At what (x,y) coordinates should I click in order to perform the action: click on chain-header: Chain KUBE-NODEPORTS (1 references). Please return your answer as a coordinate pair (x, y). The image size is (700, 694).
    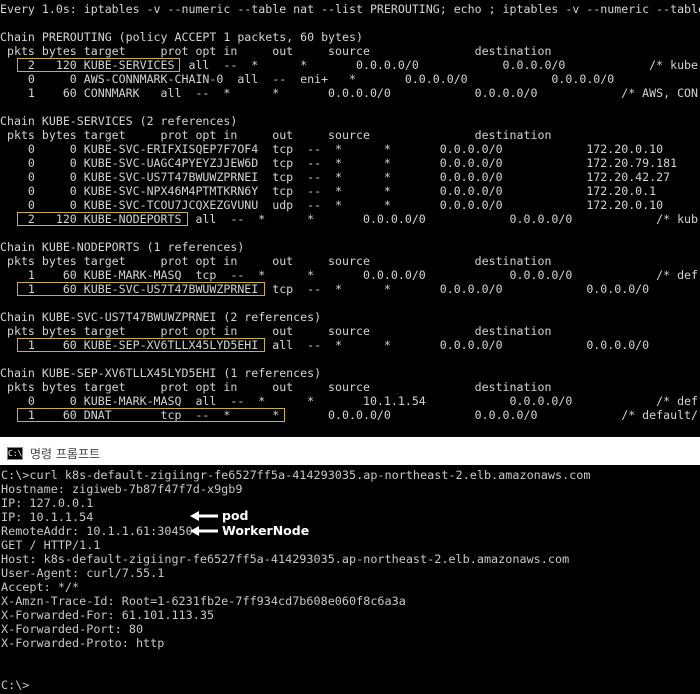
    Looking at the image, I should click on (122, 247).